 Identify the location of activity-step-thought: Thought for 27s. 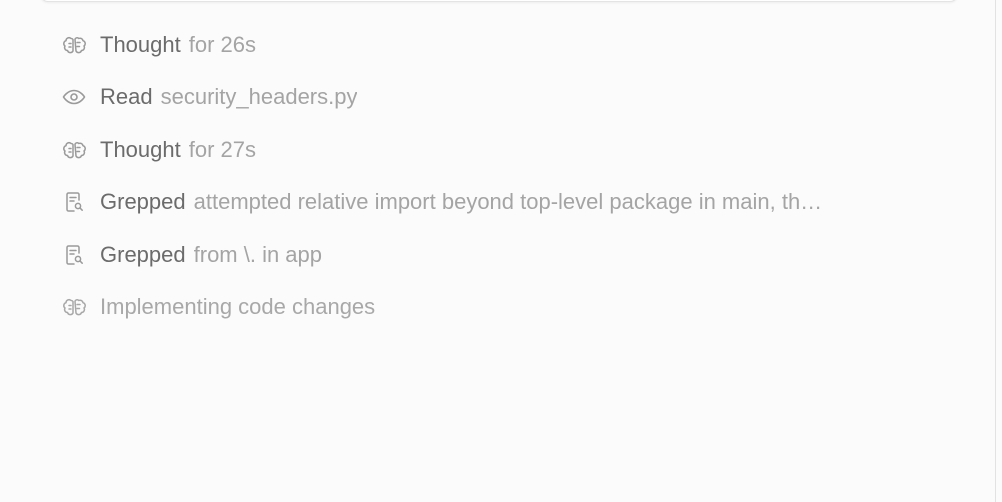
(502, 150).